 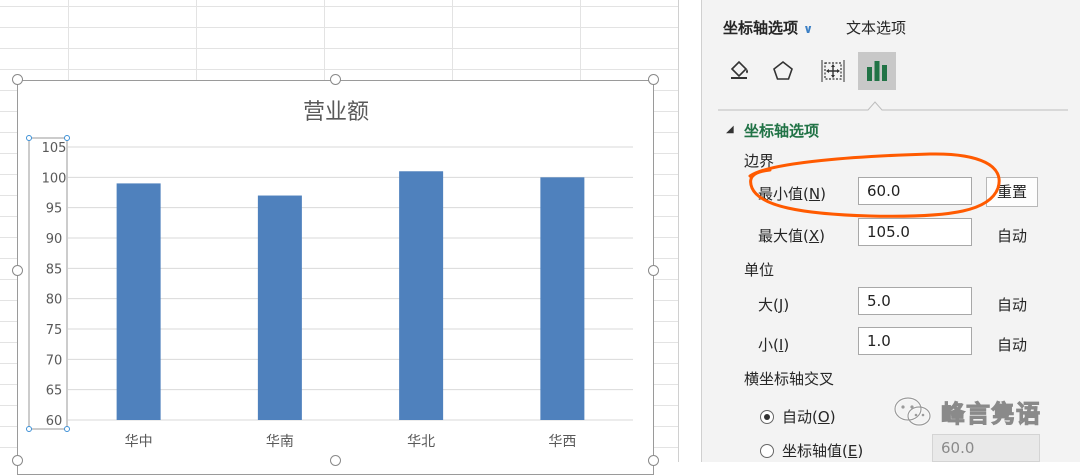 I want to click on units-label: 单位, so click(x=759, y=270).